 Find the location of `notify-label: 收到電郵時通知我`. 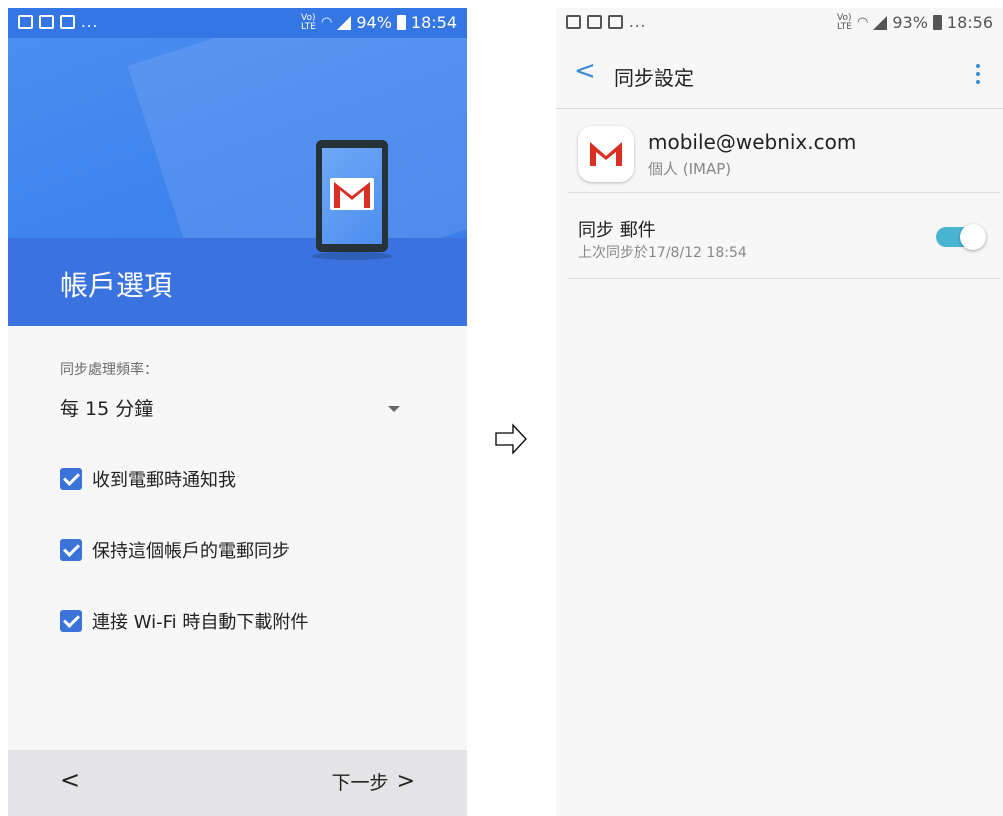

notify-label: 收到電郵時通知我 is located at coordinates (164, 480).